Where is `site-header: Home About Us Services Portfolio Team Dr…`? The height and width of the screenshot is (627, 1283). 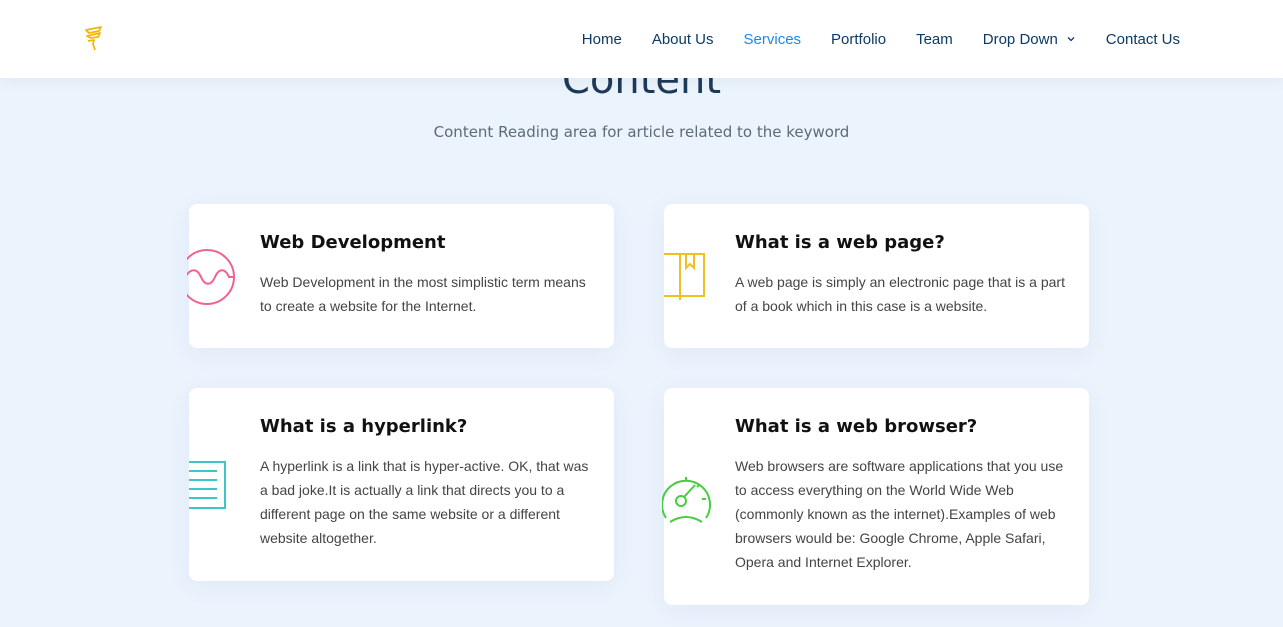 site-header: Home About Us Services Portfolio Team Dr… is located at coordinates (641, 39).